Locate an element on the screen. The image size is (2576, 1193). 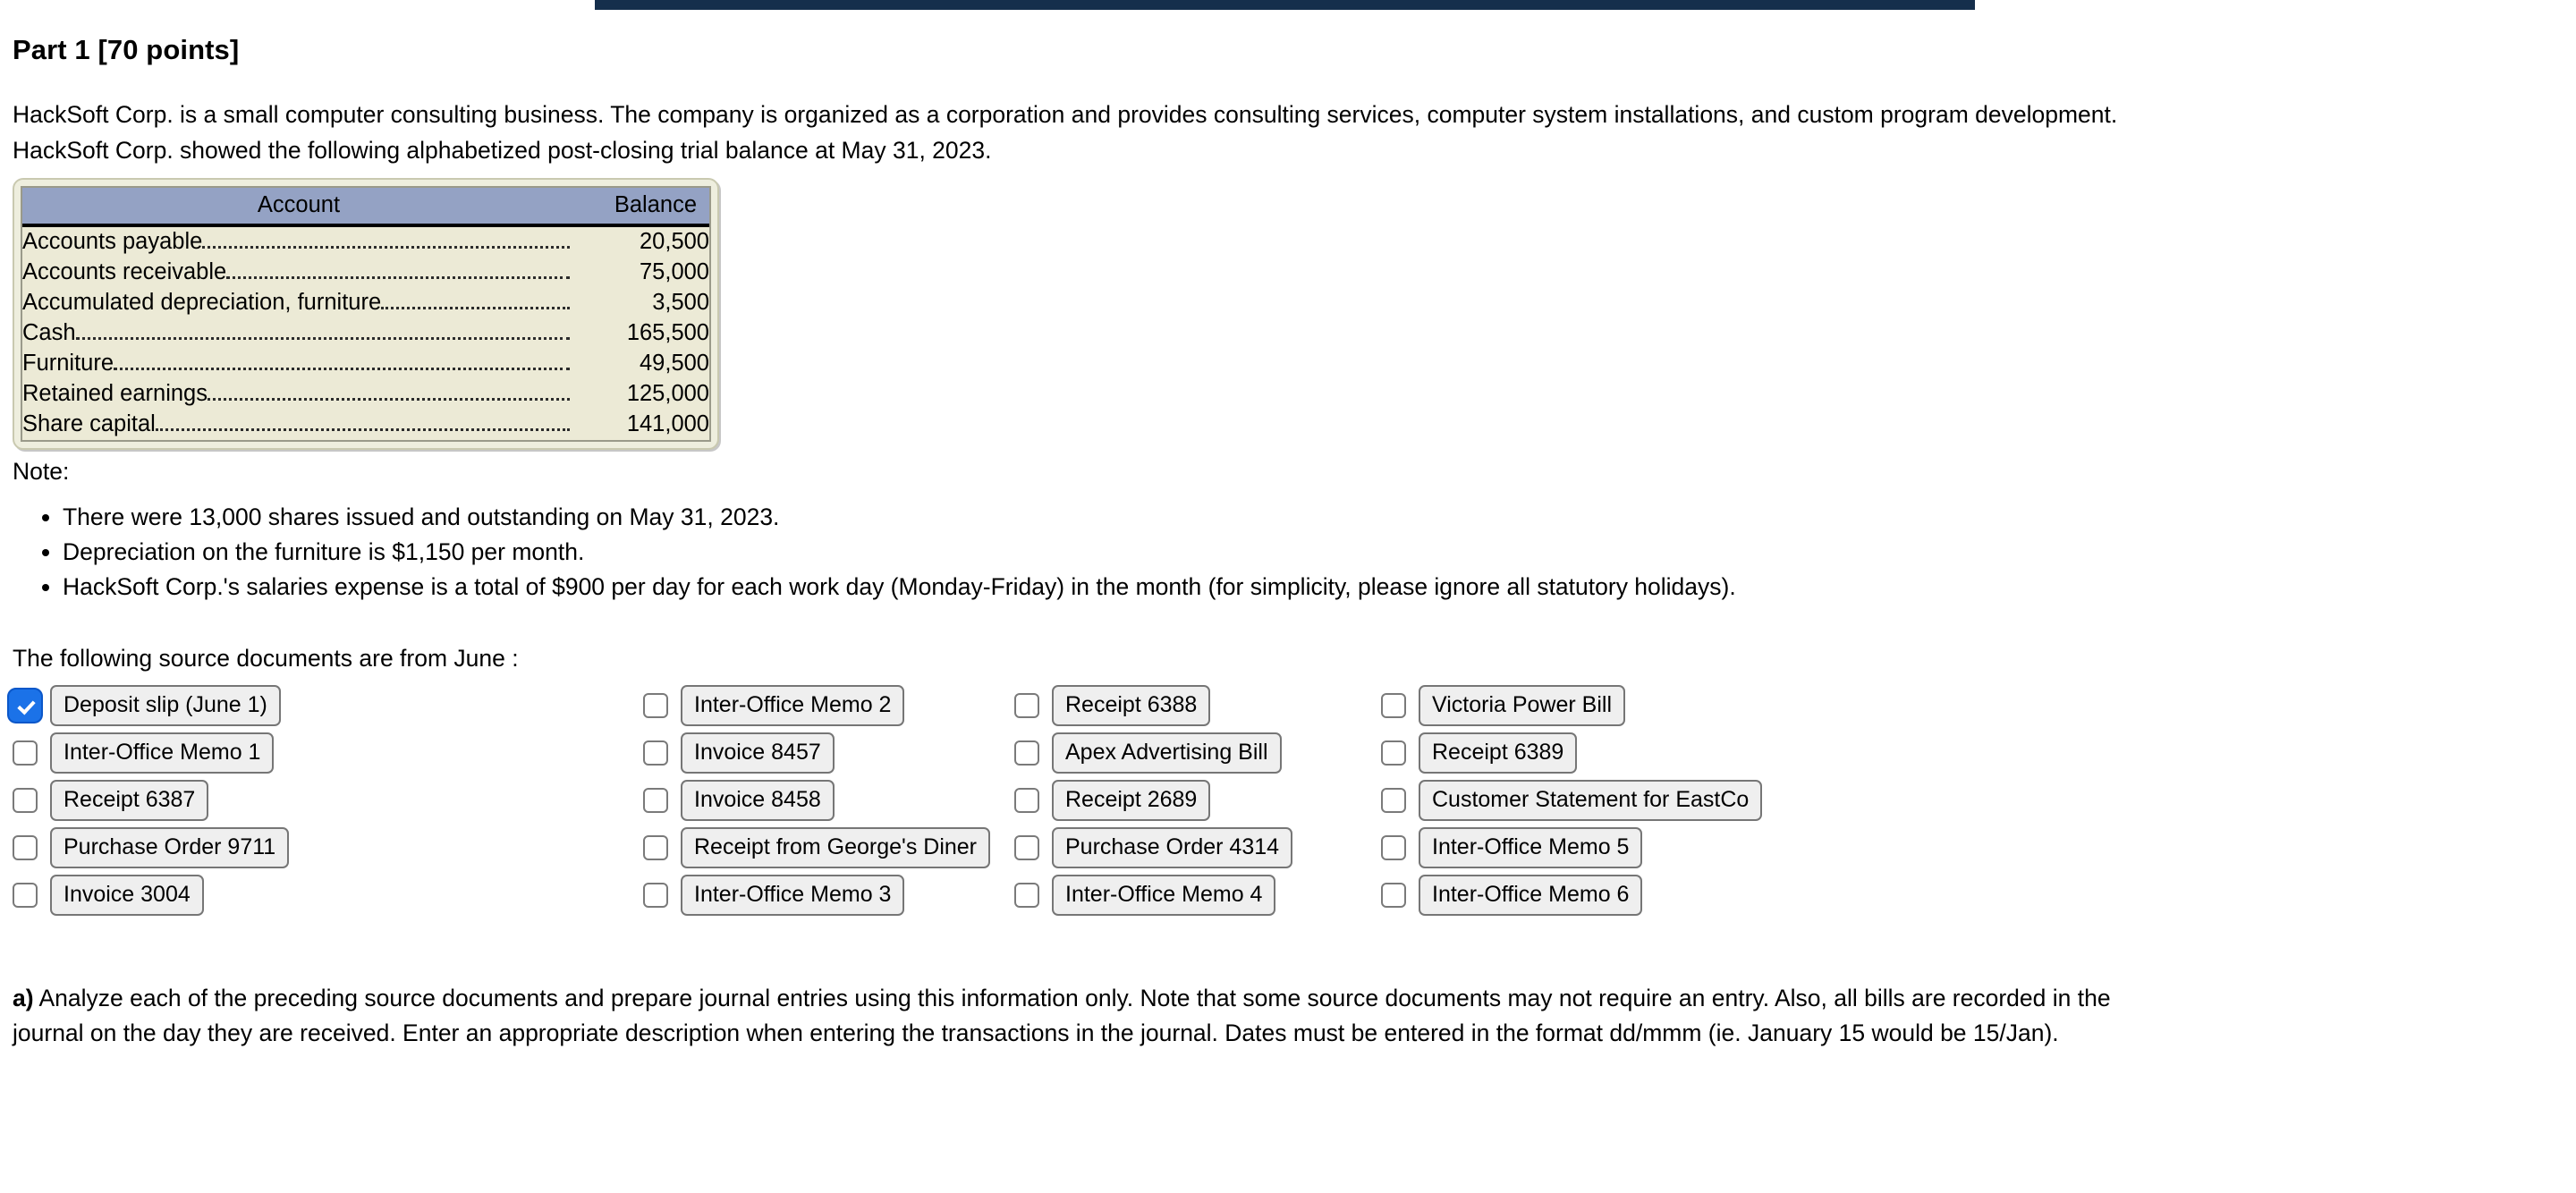
table-header-row: Account Balance is located at coordinates (365, 207).